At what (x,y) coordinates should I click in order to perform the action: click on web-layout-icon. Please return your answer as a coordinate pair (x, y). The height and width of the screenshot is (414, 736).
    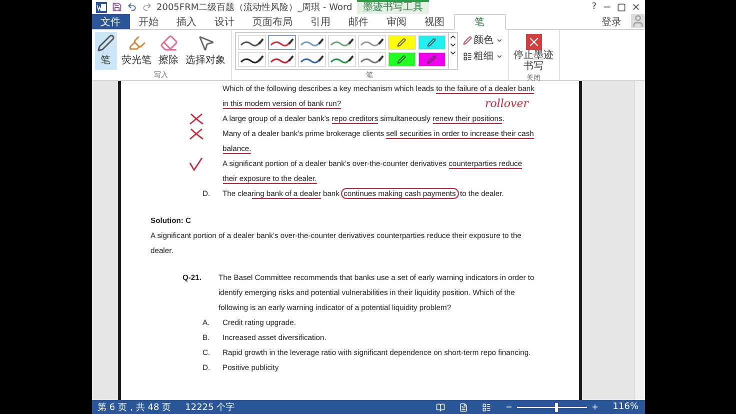
    Looking at the image, I should click on (486, 407).